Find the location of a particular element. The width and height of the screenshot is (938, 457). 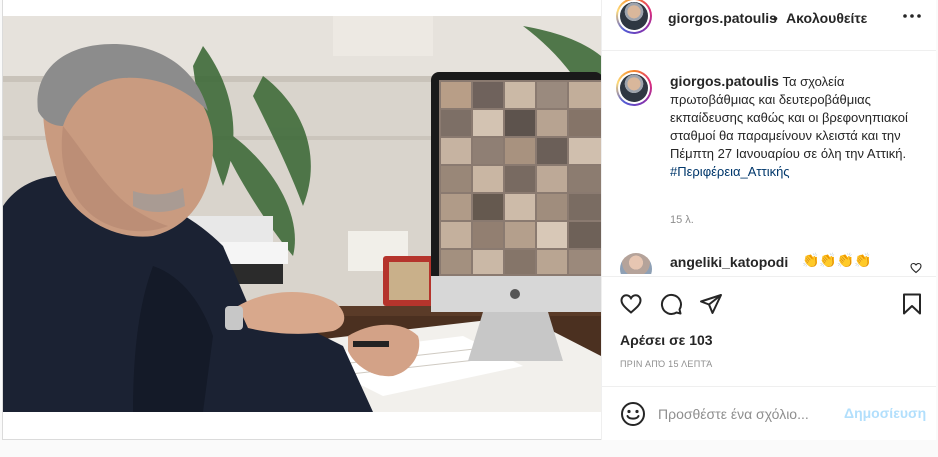

action-bar: Αρέσει σε 103 ΠΡΙΝ ΑΠΌ 15 ΛΕΠΤΆ is located at coordinates (769, 331).